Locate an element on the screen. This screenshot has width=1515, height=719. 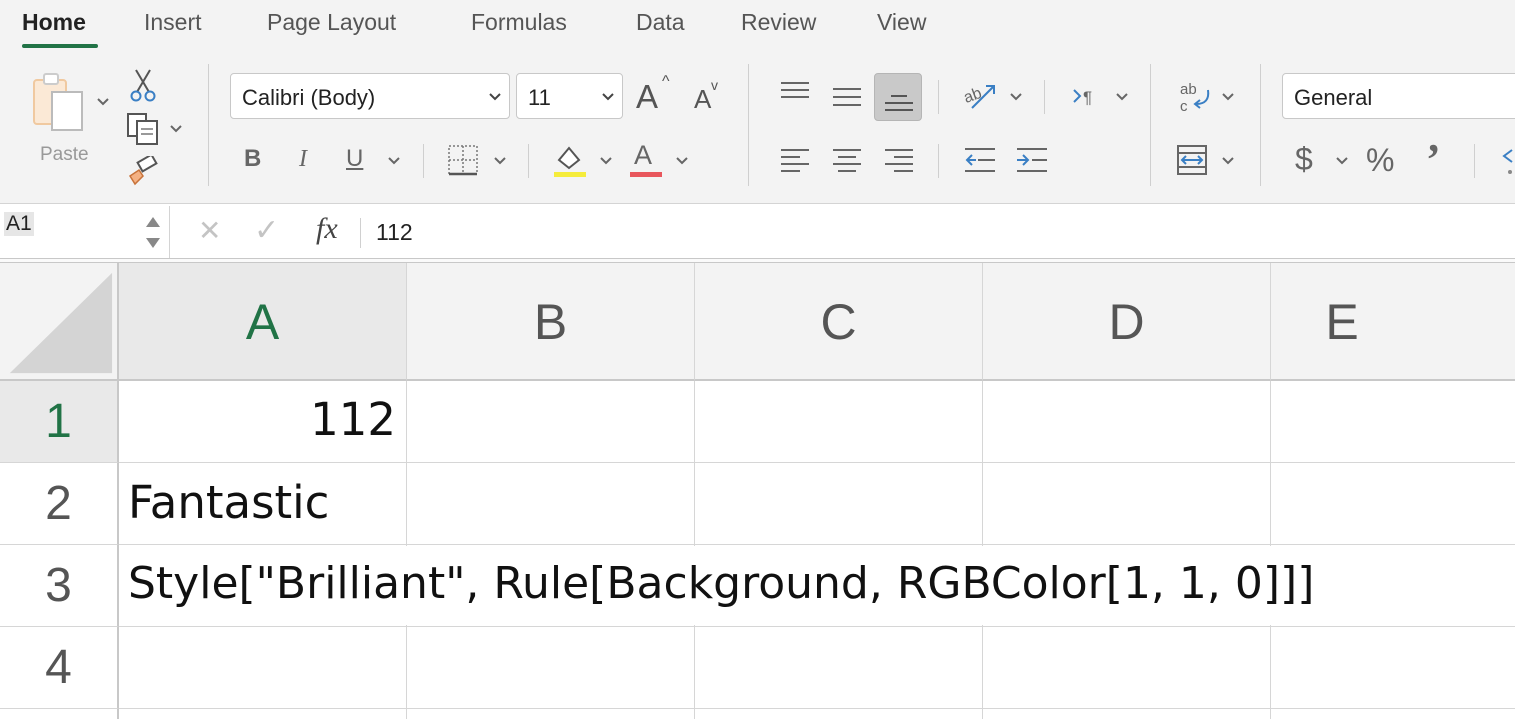
align-right-icon is located at coordinates (899, 160).